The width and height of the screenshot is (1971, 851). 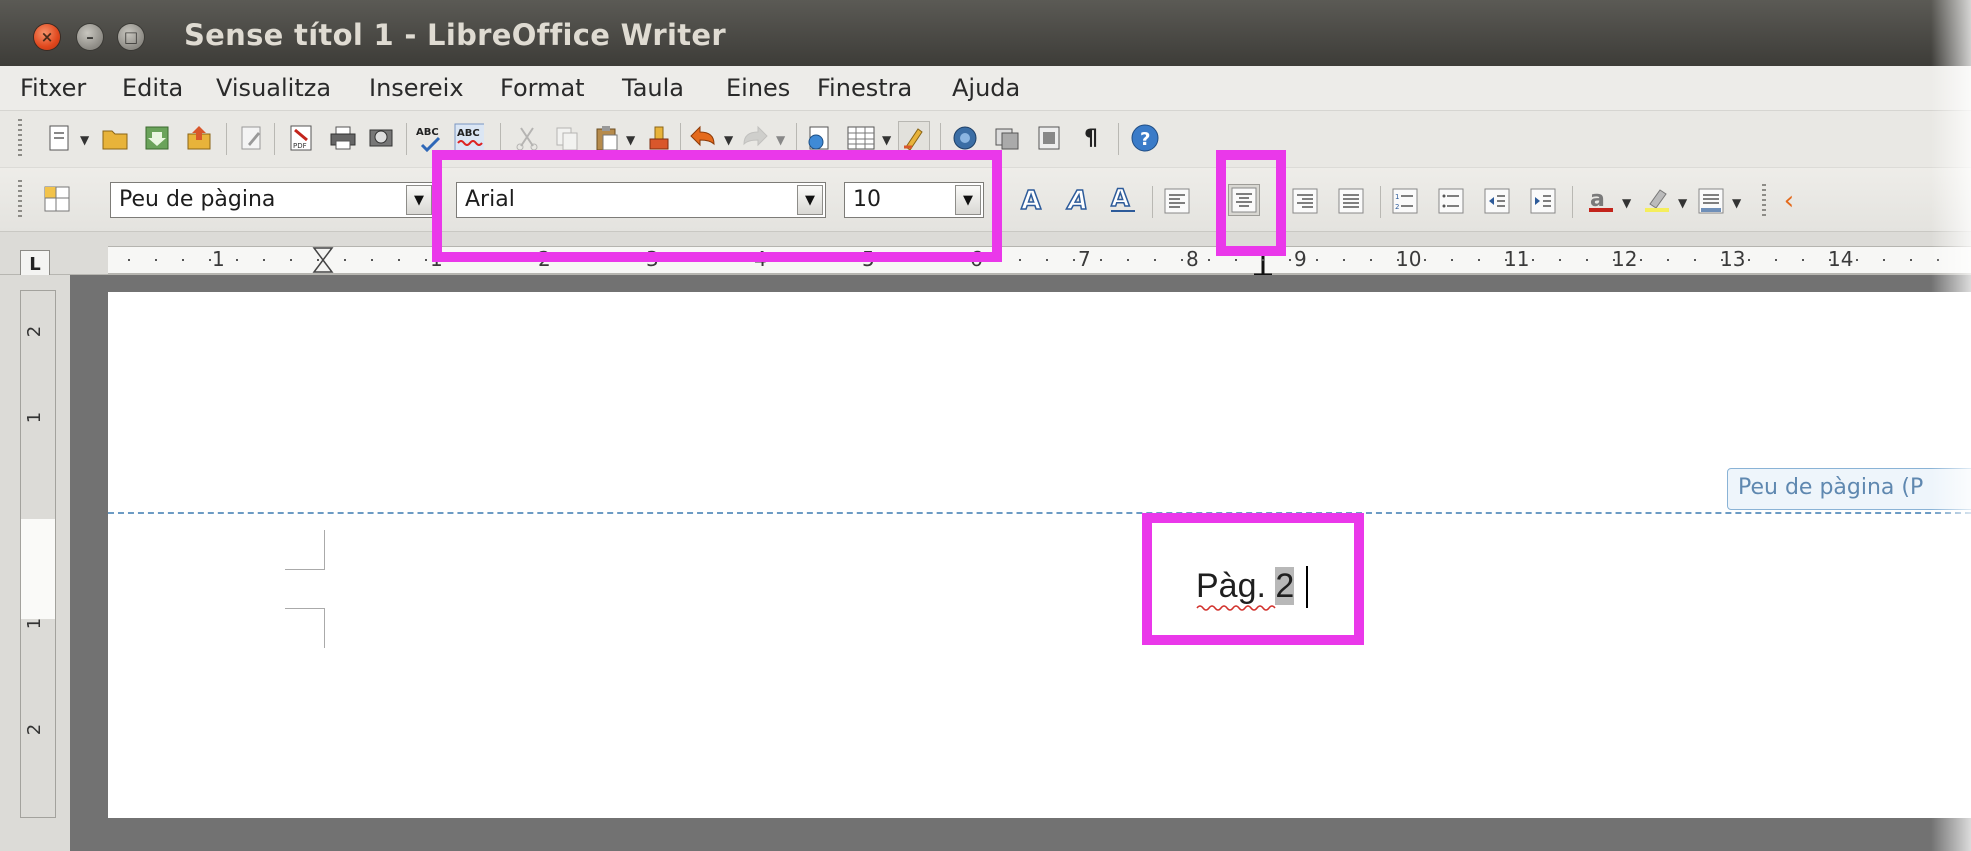 What do you see at coordinates (131, 37) in the screenshot?
I see `maximize-window-button: □` at bounding box center [131, 37].